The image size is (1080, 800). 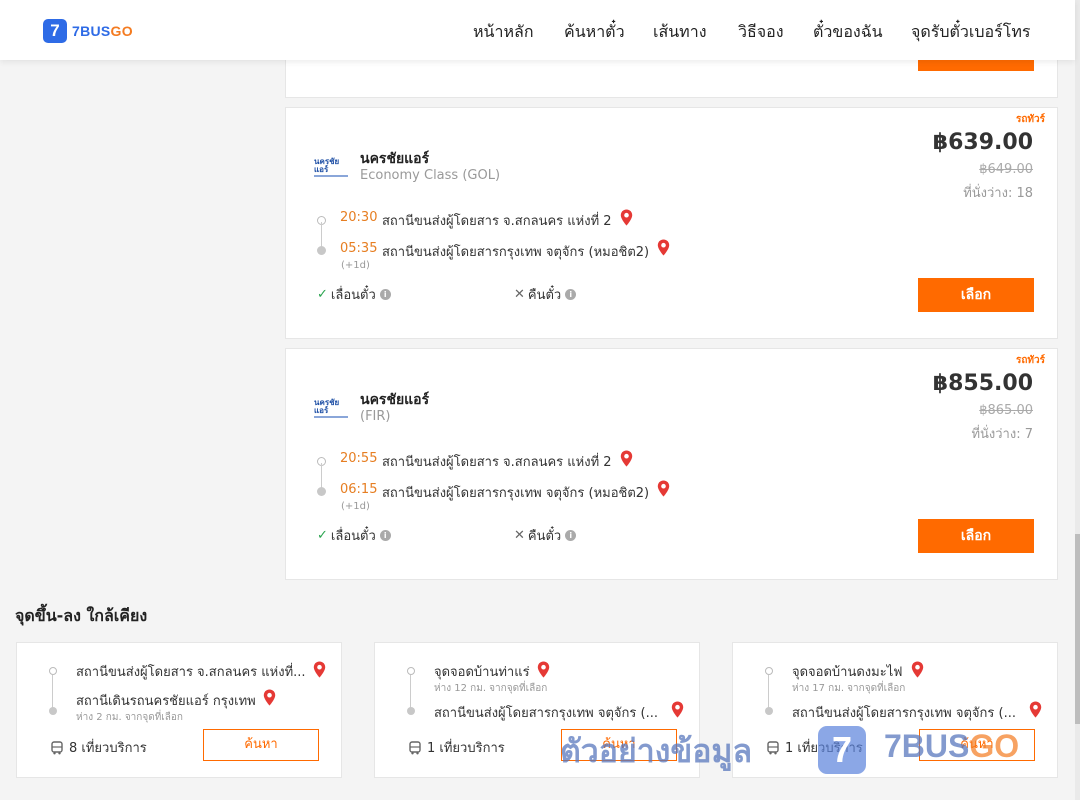 What do you see at coordinates (594, 32) in the screenshot?
I see `nav-item-search-ticket: ค้นหาตั๋ว` at bounding box center [594, 32].